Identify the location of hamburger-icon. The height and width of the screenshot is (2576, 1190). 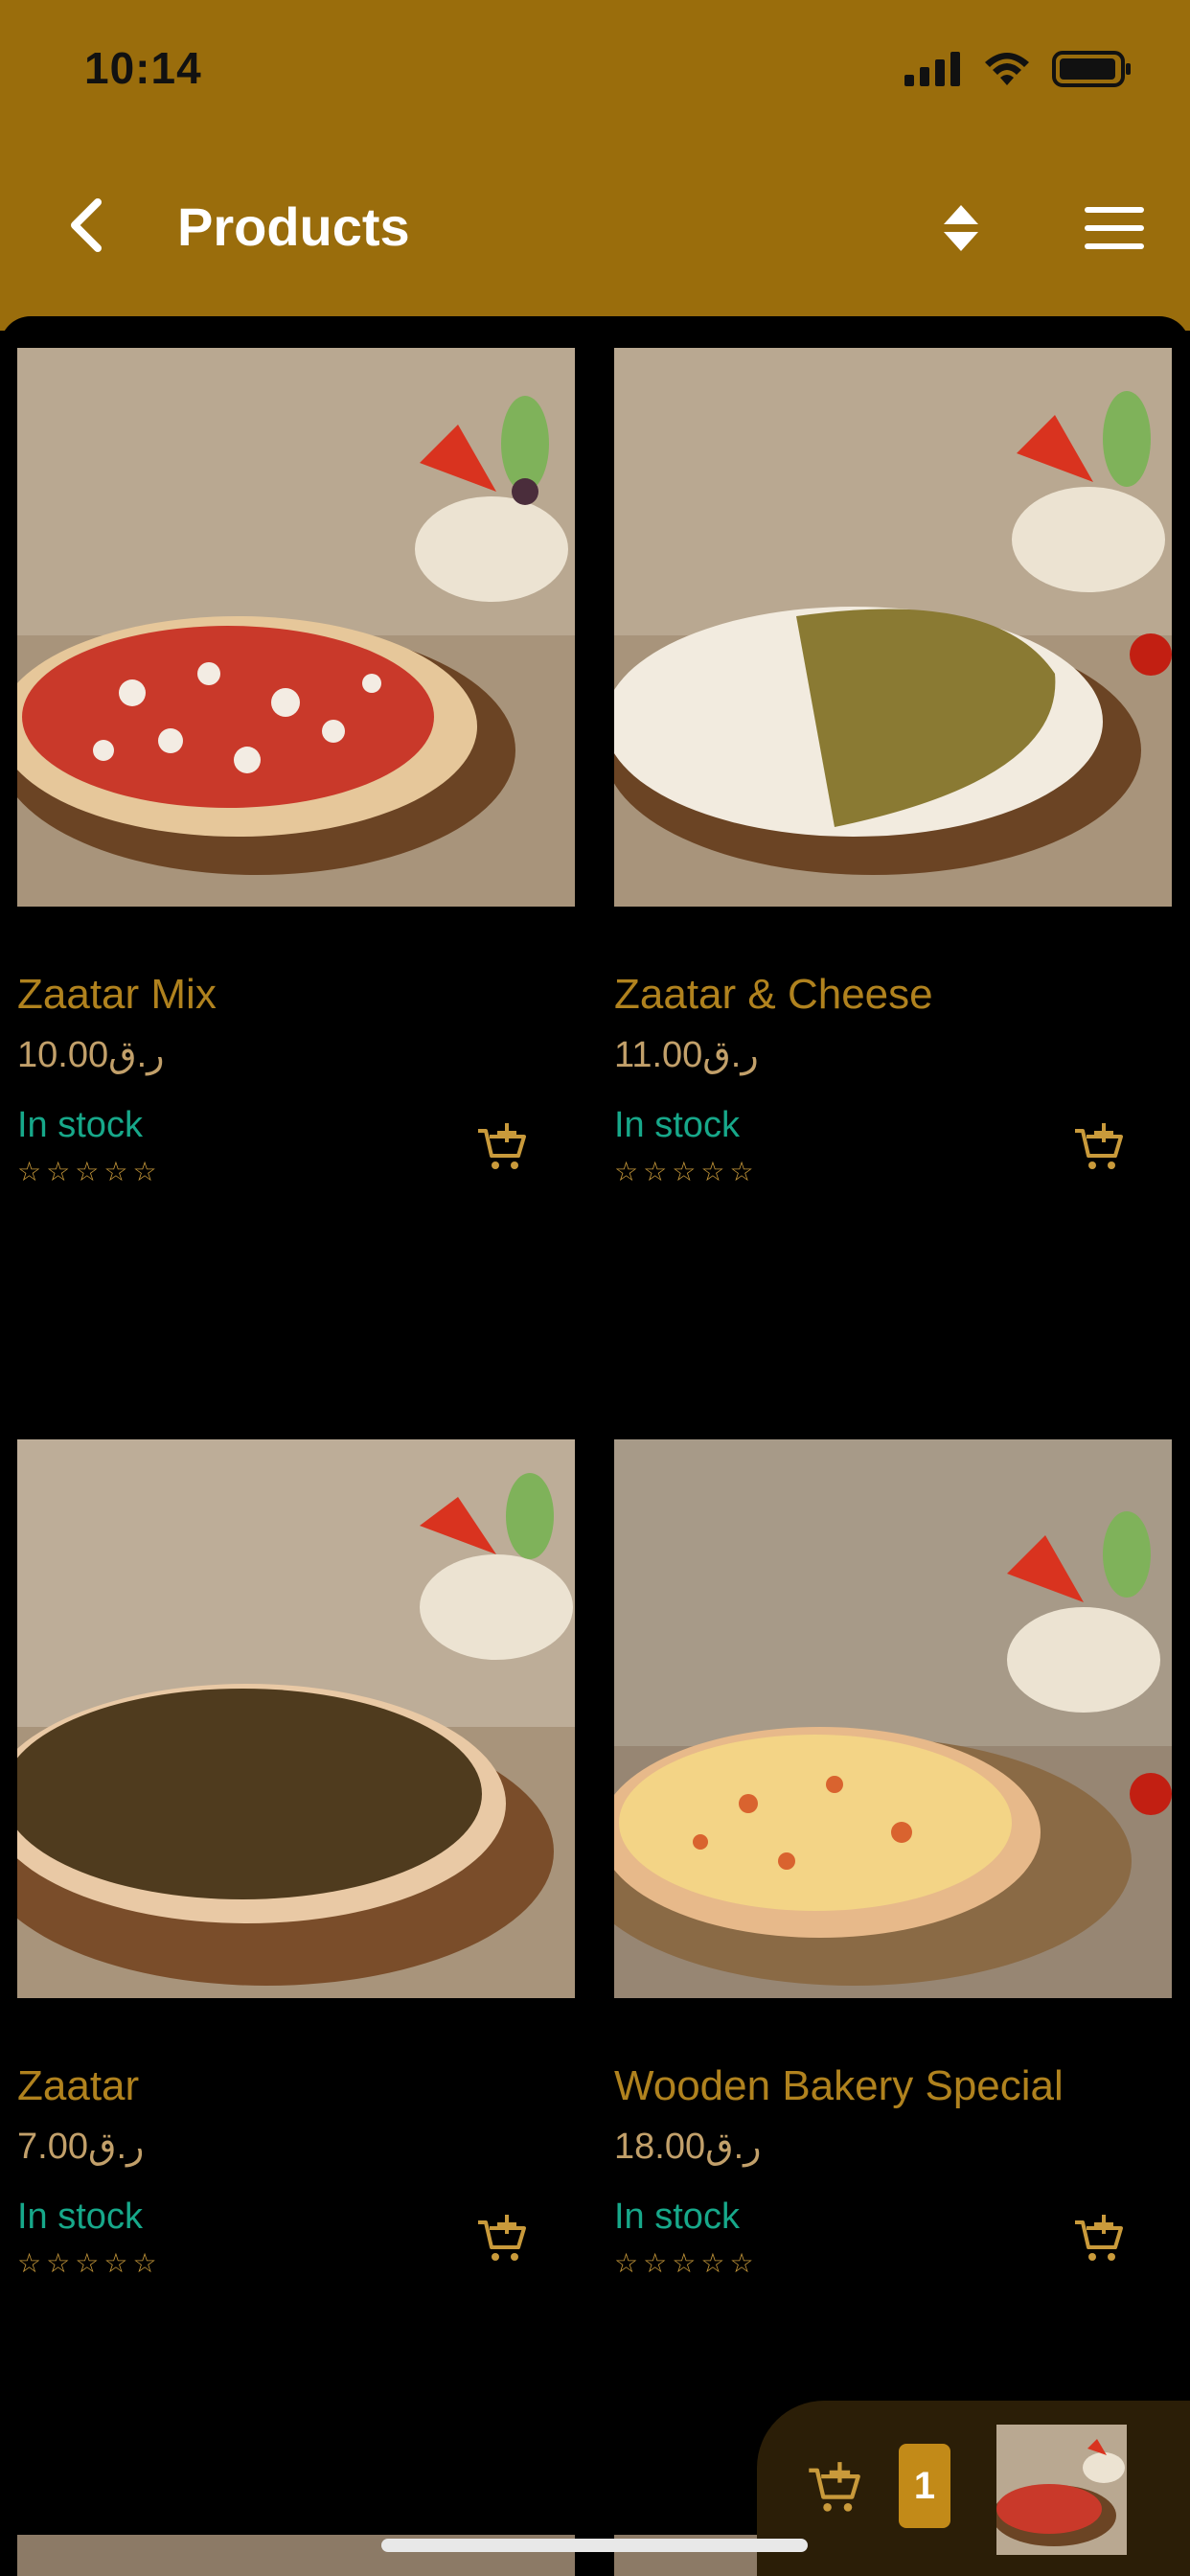
(1114, 228).